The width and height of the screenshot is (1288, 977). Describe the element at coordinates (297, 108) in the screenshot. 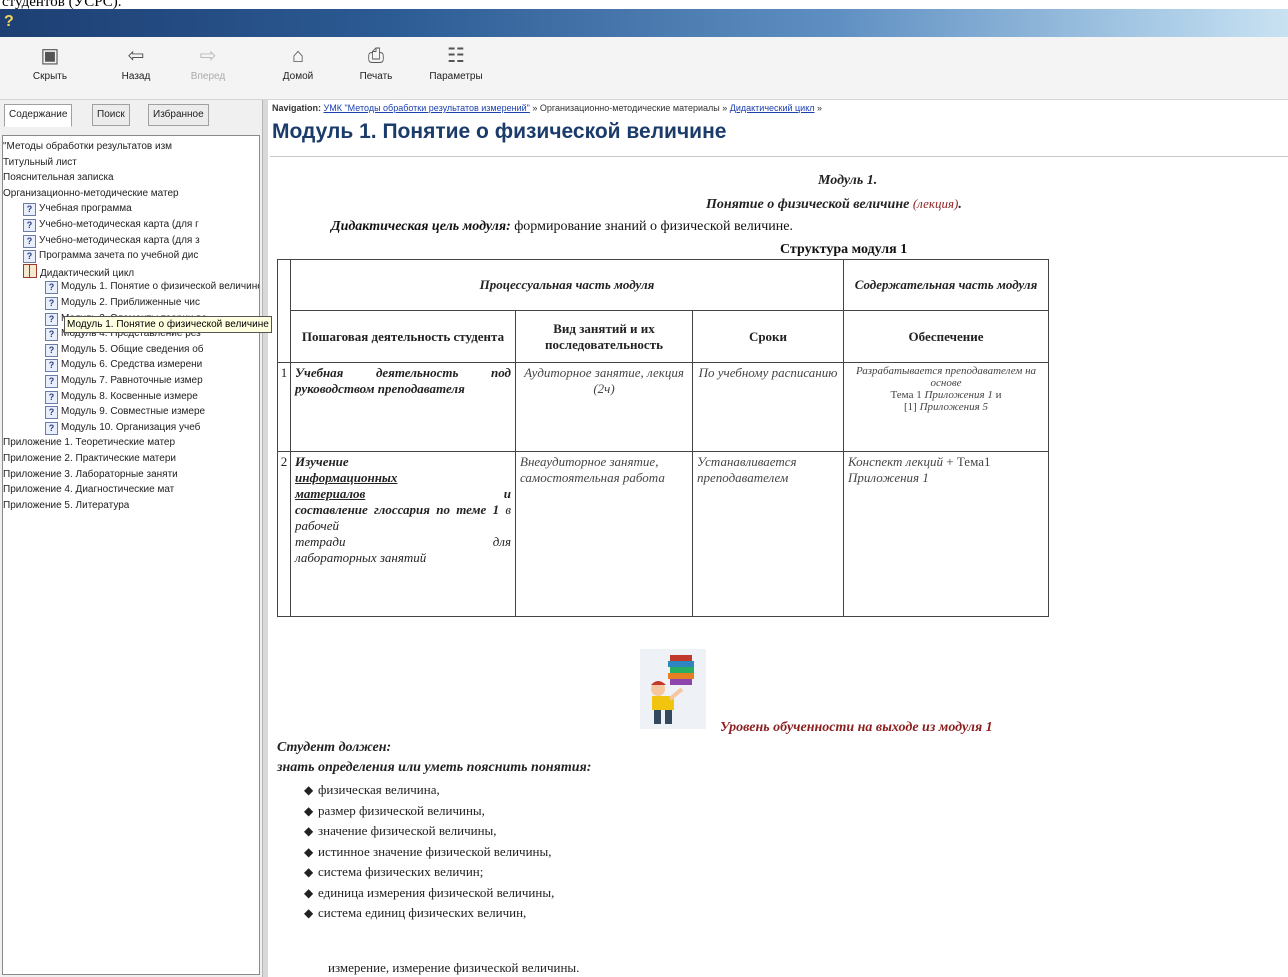

I see `breadcrumb-prefix: Navigation:` at that location.